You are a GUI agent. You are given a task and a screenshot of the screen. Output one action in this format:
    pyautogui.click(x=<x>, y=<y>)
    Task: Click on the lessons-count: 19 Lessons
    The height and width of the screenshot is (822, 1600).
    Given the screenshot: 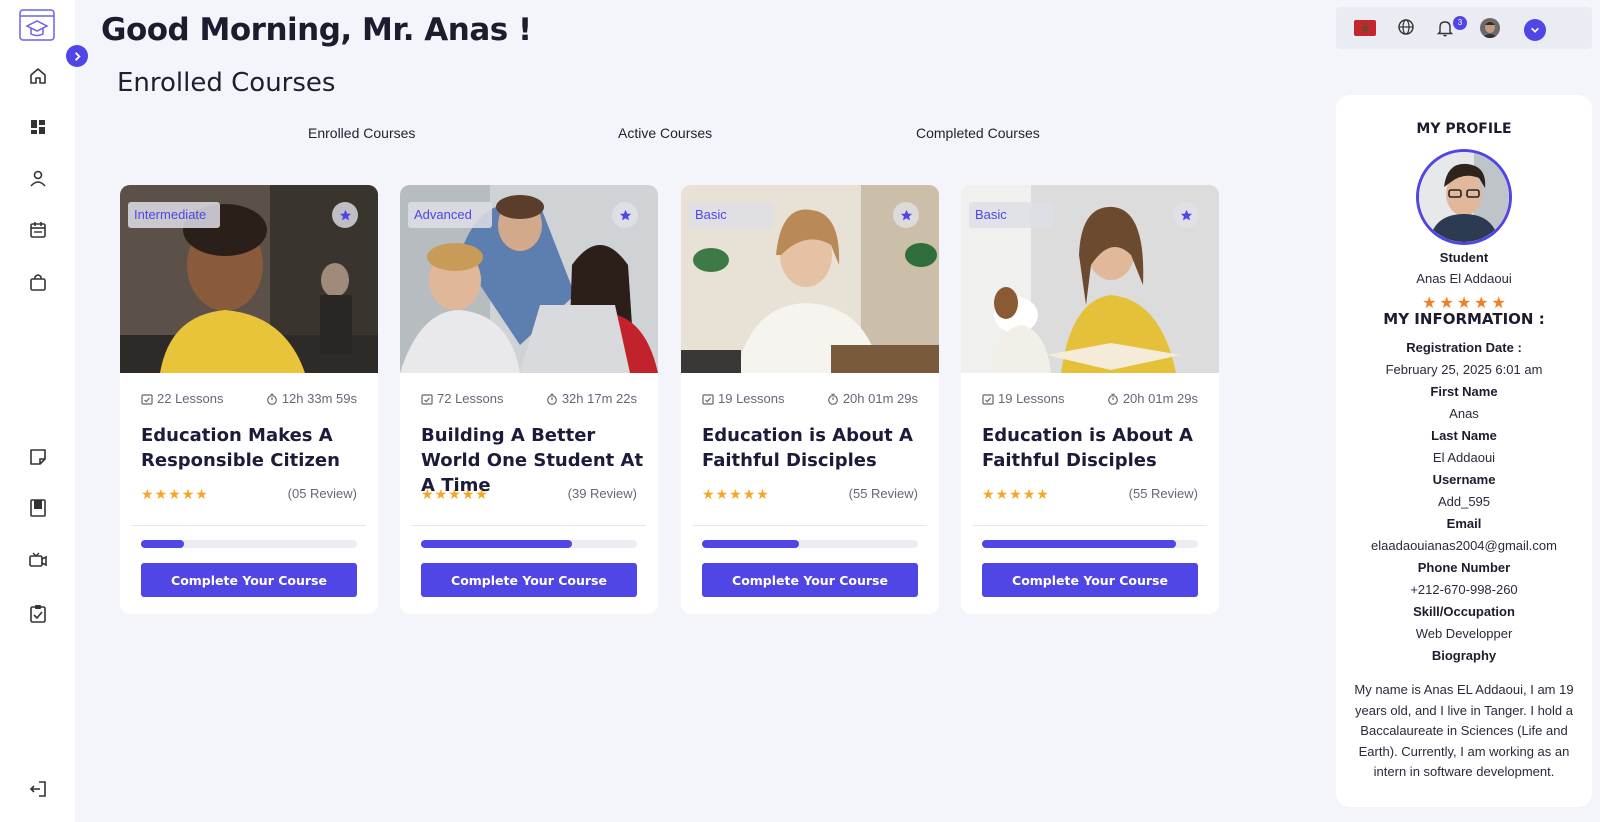 What is the action you would take?
    pyautogui.click(x=1023, y=398)
    